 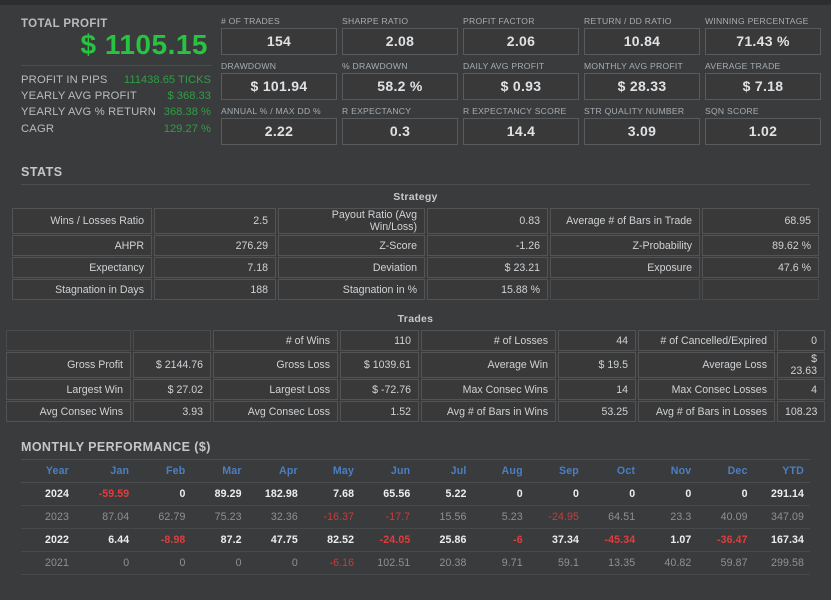 What do you see at coordinates (401, 83) in the screenshot?
I see `metric-card: % DRAWDOWN 58.2 %` at bounding box center [401, 83].